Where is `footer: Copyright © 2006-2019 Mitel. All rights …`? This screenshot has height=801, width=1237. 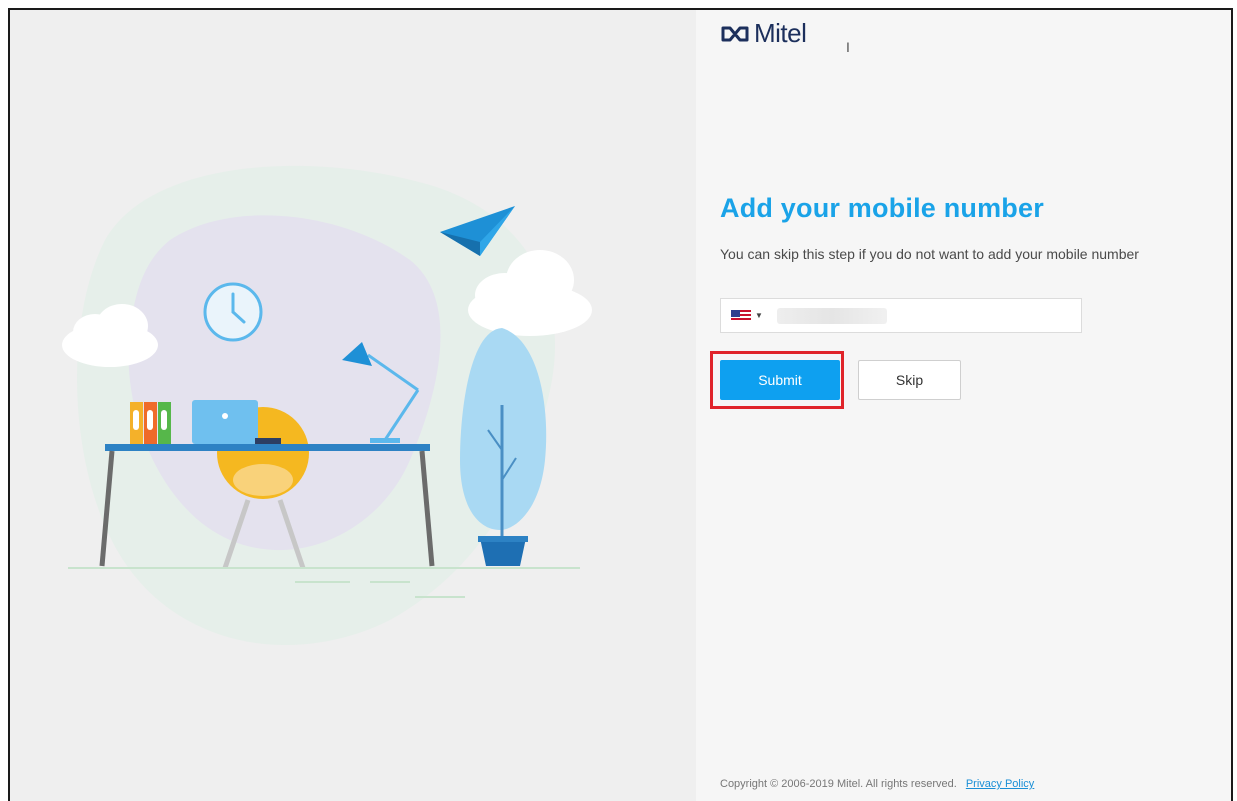
footer: Copyright © 2006-2019 Mitel. All rights … is located at coordinates (877, 784).